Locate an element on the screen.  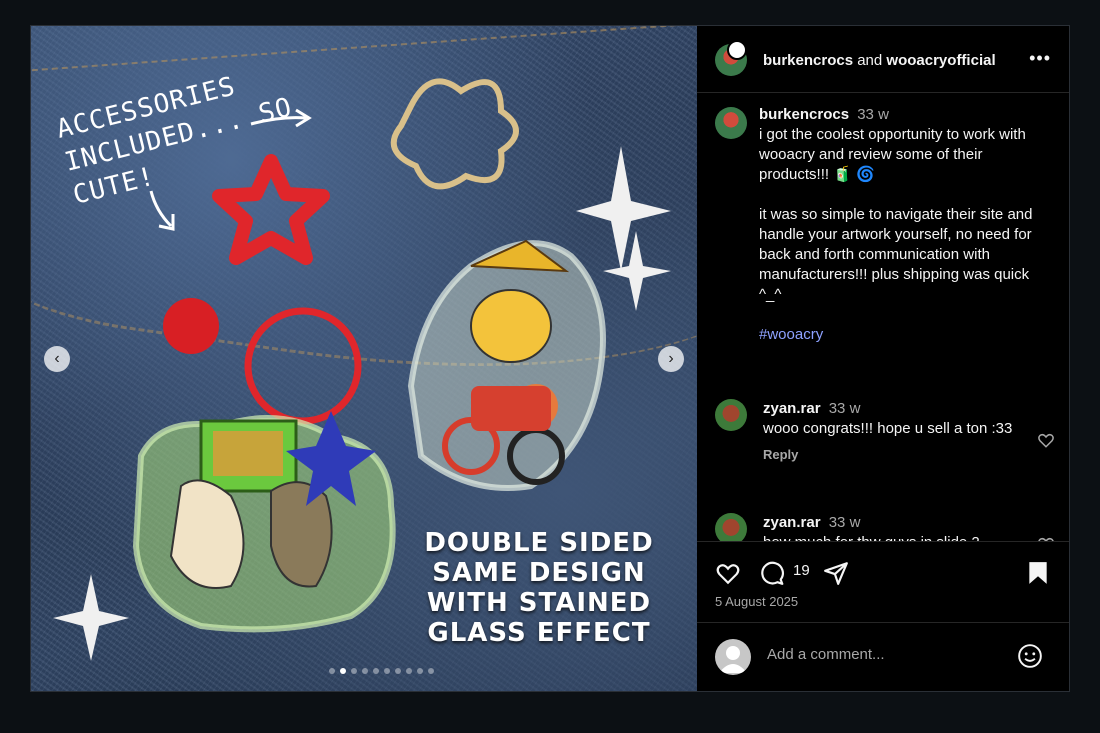
caption-line: GLASS EFFECT is located at coordinates (539, 633).